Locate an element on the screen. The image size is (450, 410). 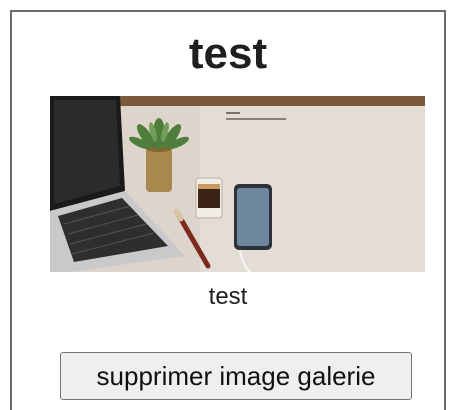
delete-gallery-image-button: supprimer image galerie is located at coordinates (236, 376).